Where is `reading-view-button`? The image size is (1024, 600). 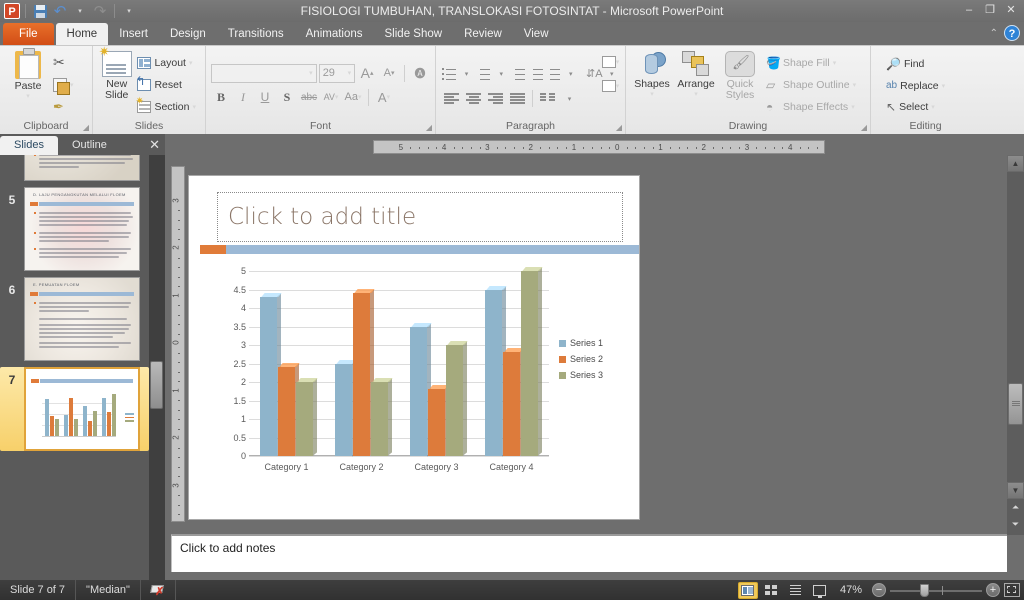
reading-view-button is located at coordinates (796, 590).